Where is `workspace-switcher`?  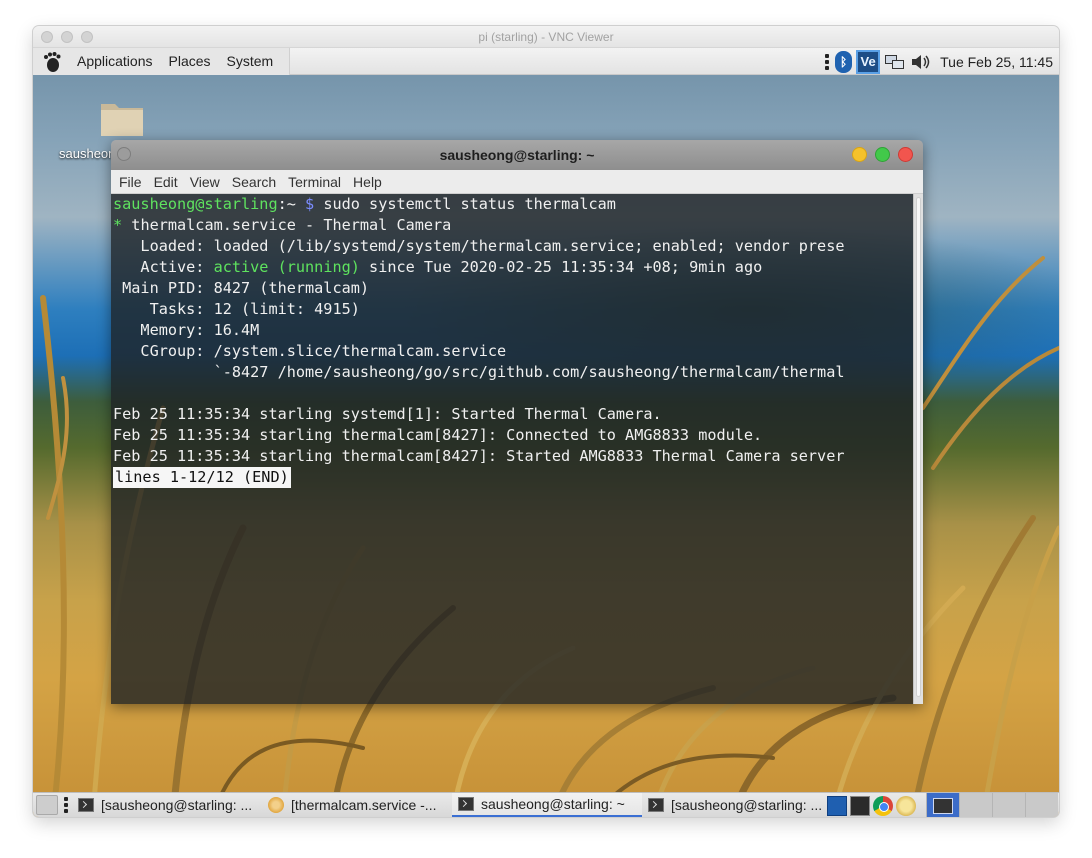
workspace-switcher is located at coordinates (992, 805).